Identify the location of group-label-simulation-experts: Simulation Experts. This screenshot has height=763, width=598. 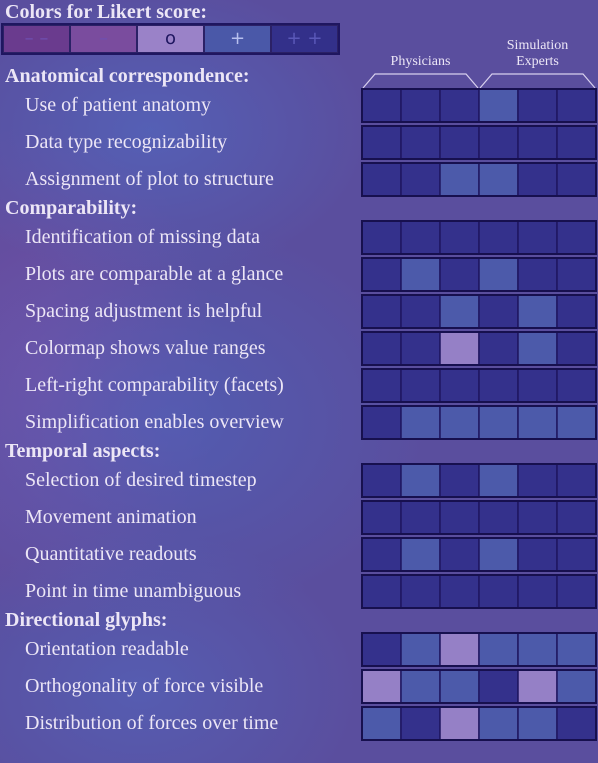
(537, 53).